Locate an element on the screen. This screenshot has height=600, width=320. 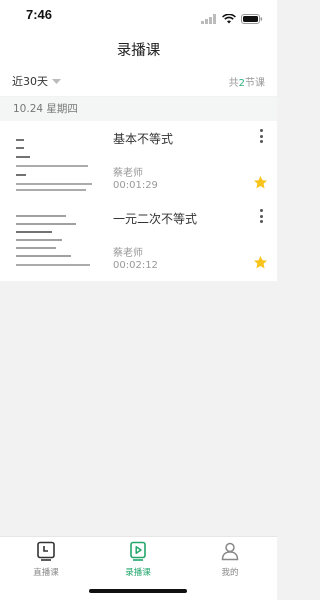
tab-label: 我的 is located at coordinates (230, 573).